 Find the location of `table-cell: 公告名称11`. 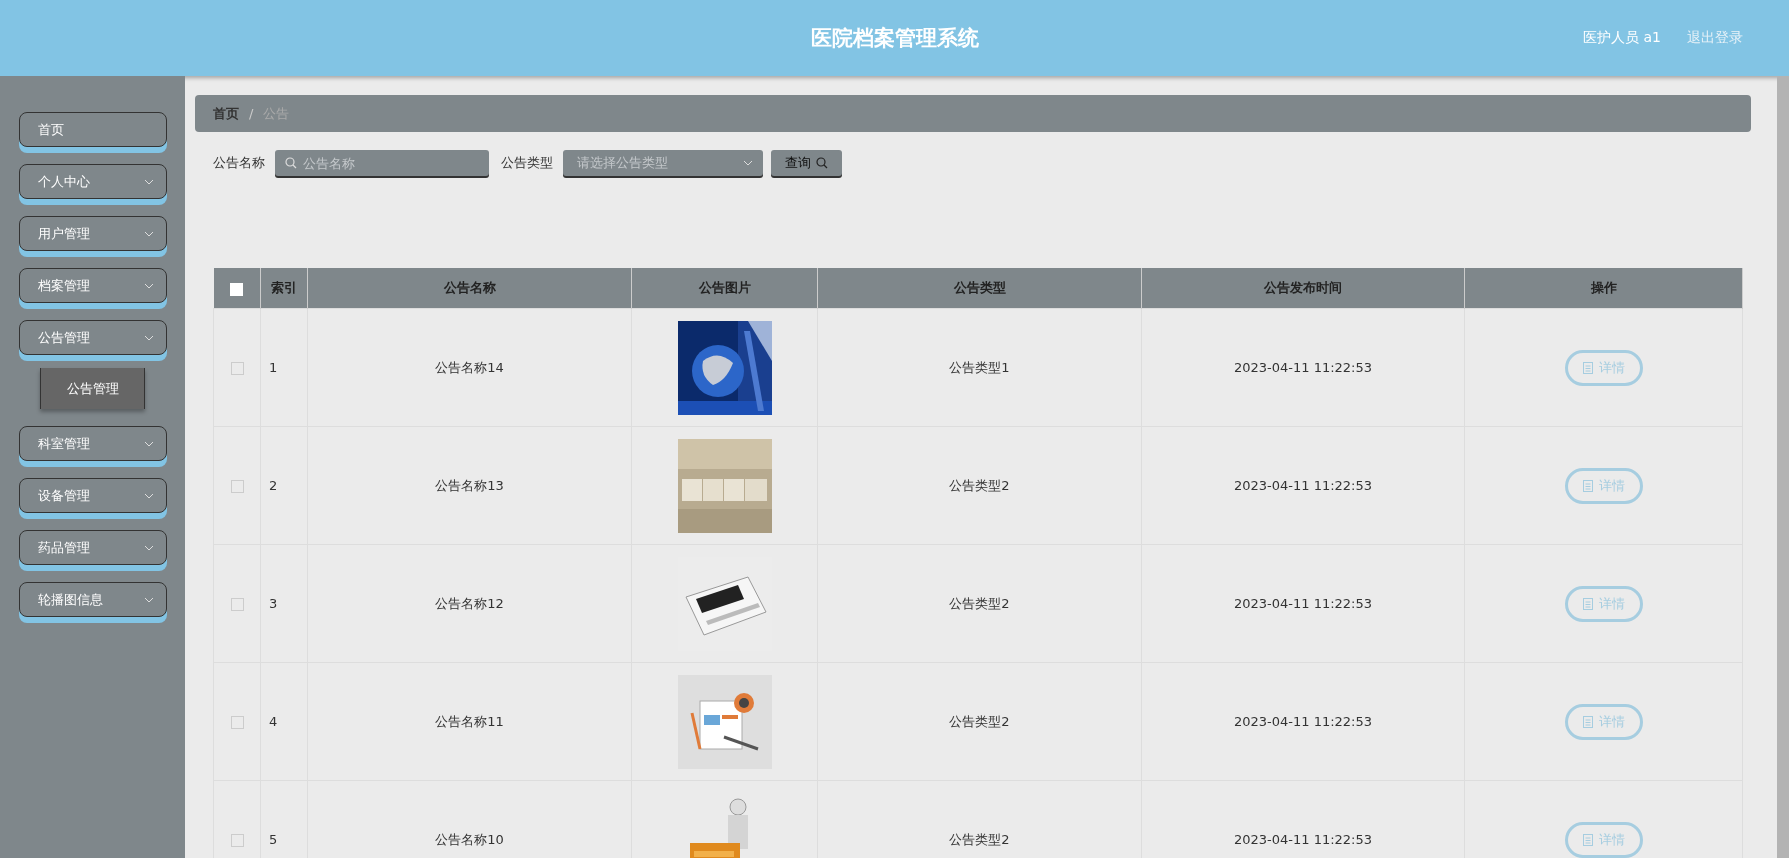

table-cell: 公告名称11 is located at coordinates (469, 721).